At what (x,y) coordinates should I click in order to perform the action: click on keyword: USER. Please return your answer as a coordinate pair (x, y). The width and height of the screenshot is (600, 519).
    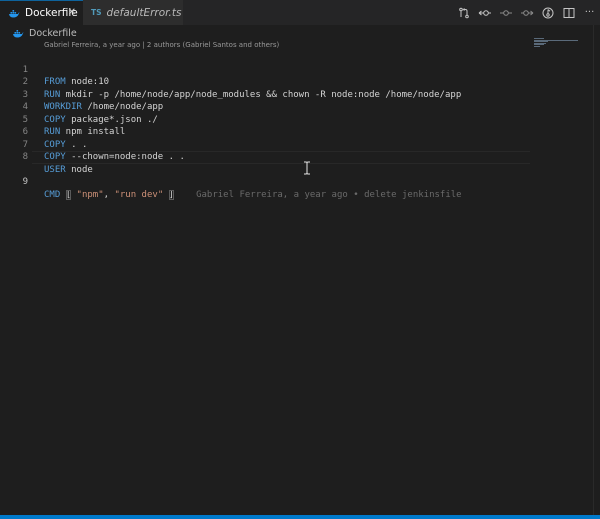
    Looking at the image, I should click on (55, 169).